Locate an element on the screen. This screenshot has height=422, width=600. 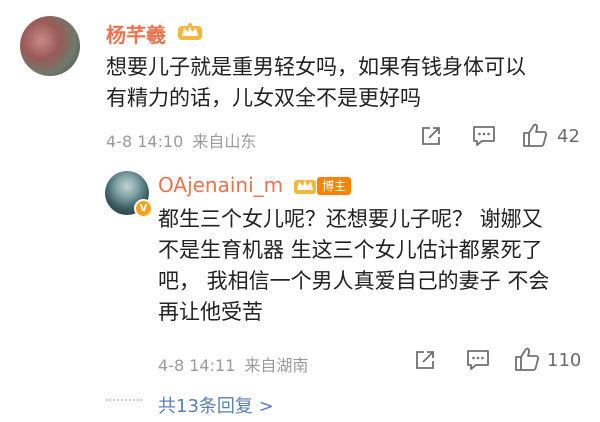
reply-meta: 4-8 14:11 来自湖南 is located at coordinates (233, 364).